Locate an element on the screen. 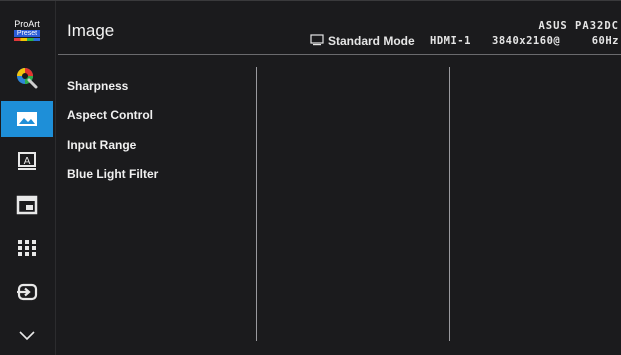 Image resolution: width=621 pixels, height=355 pixels. mode-status: Standard Mode is located at coordinates (362, 42).